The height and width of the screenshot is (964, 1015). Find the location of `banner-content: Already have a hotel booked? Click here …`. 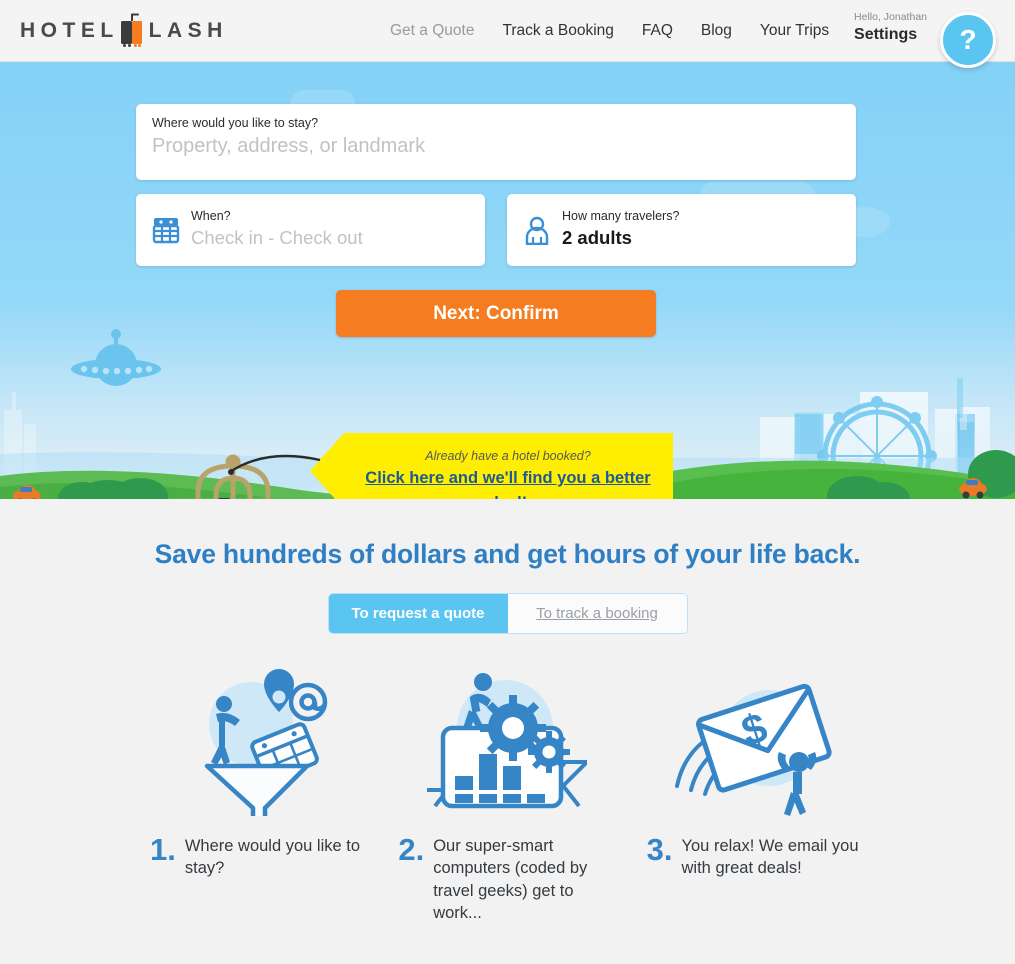

banner-content: Already have a hotel booked? Click here … is located at coordinates (508, 473).